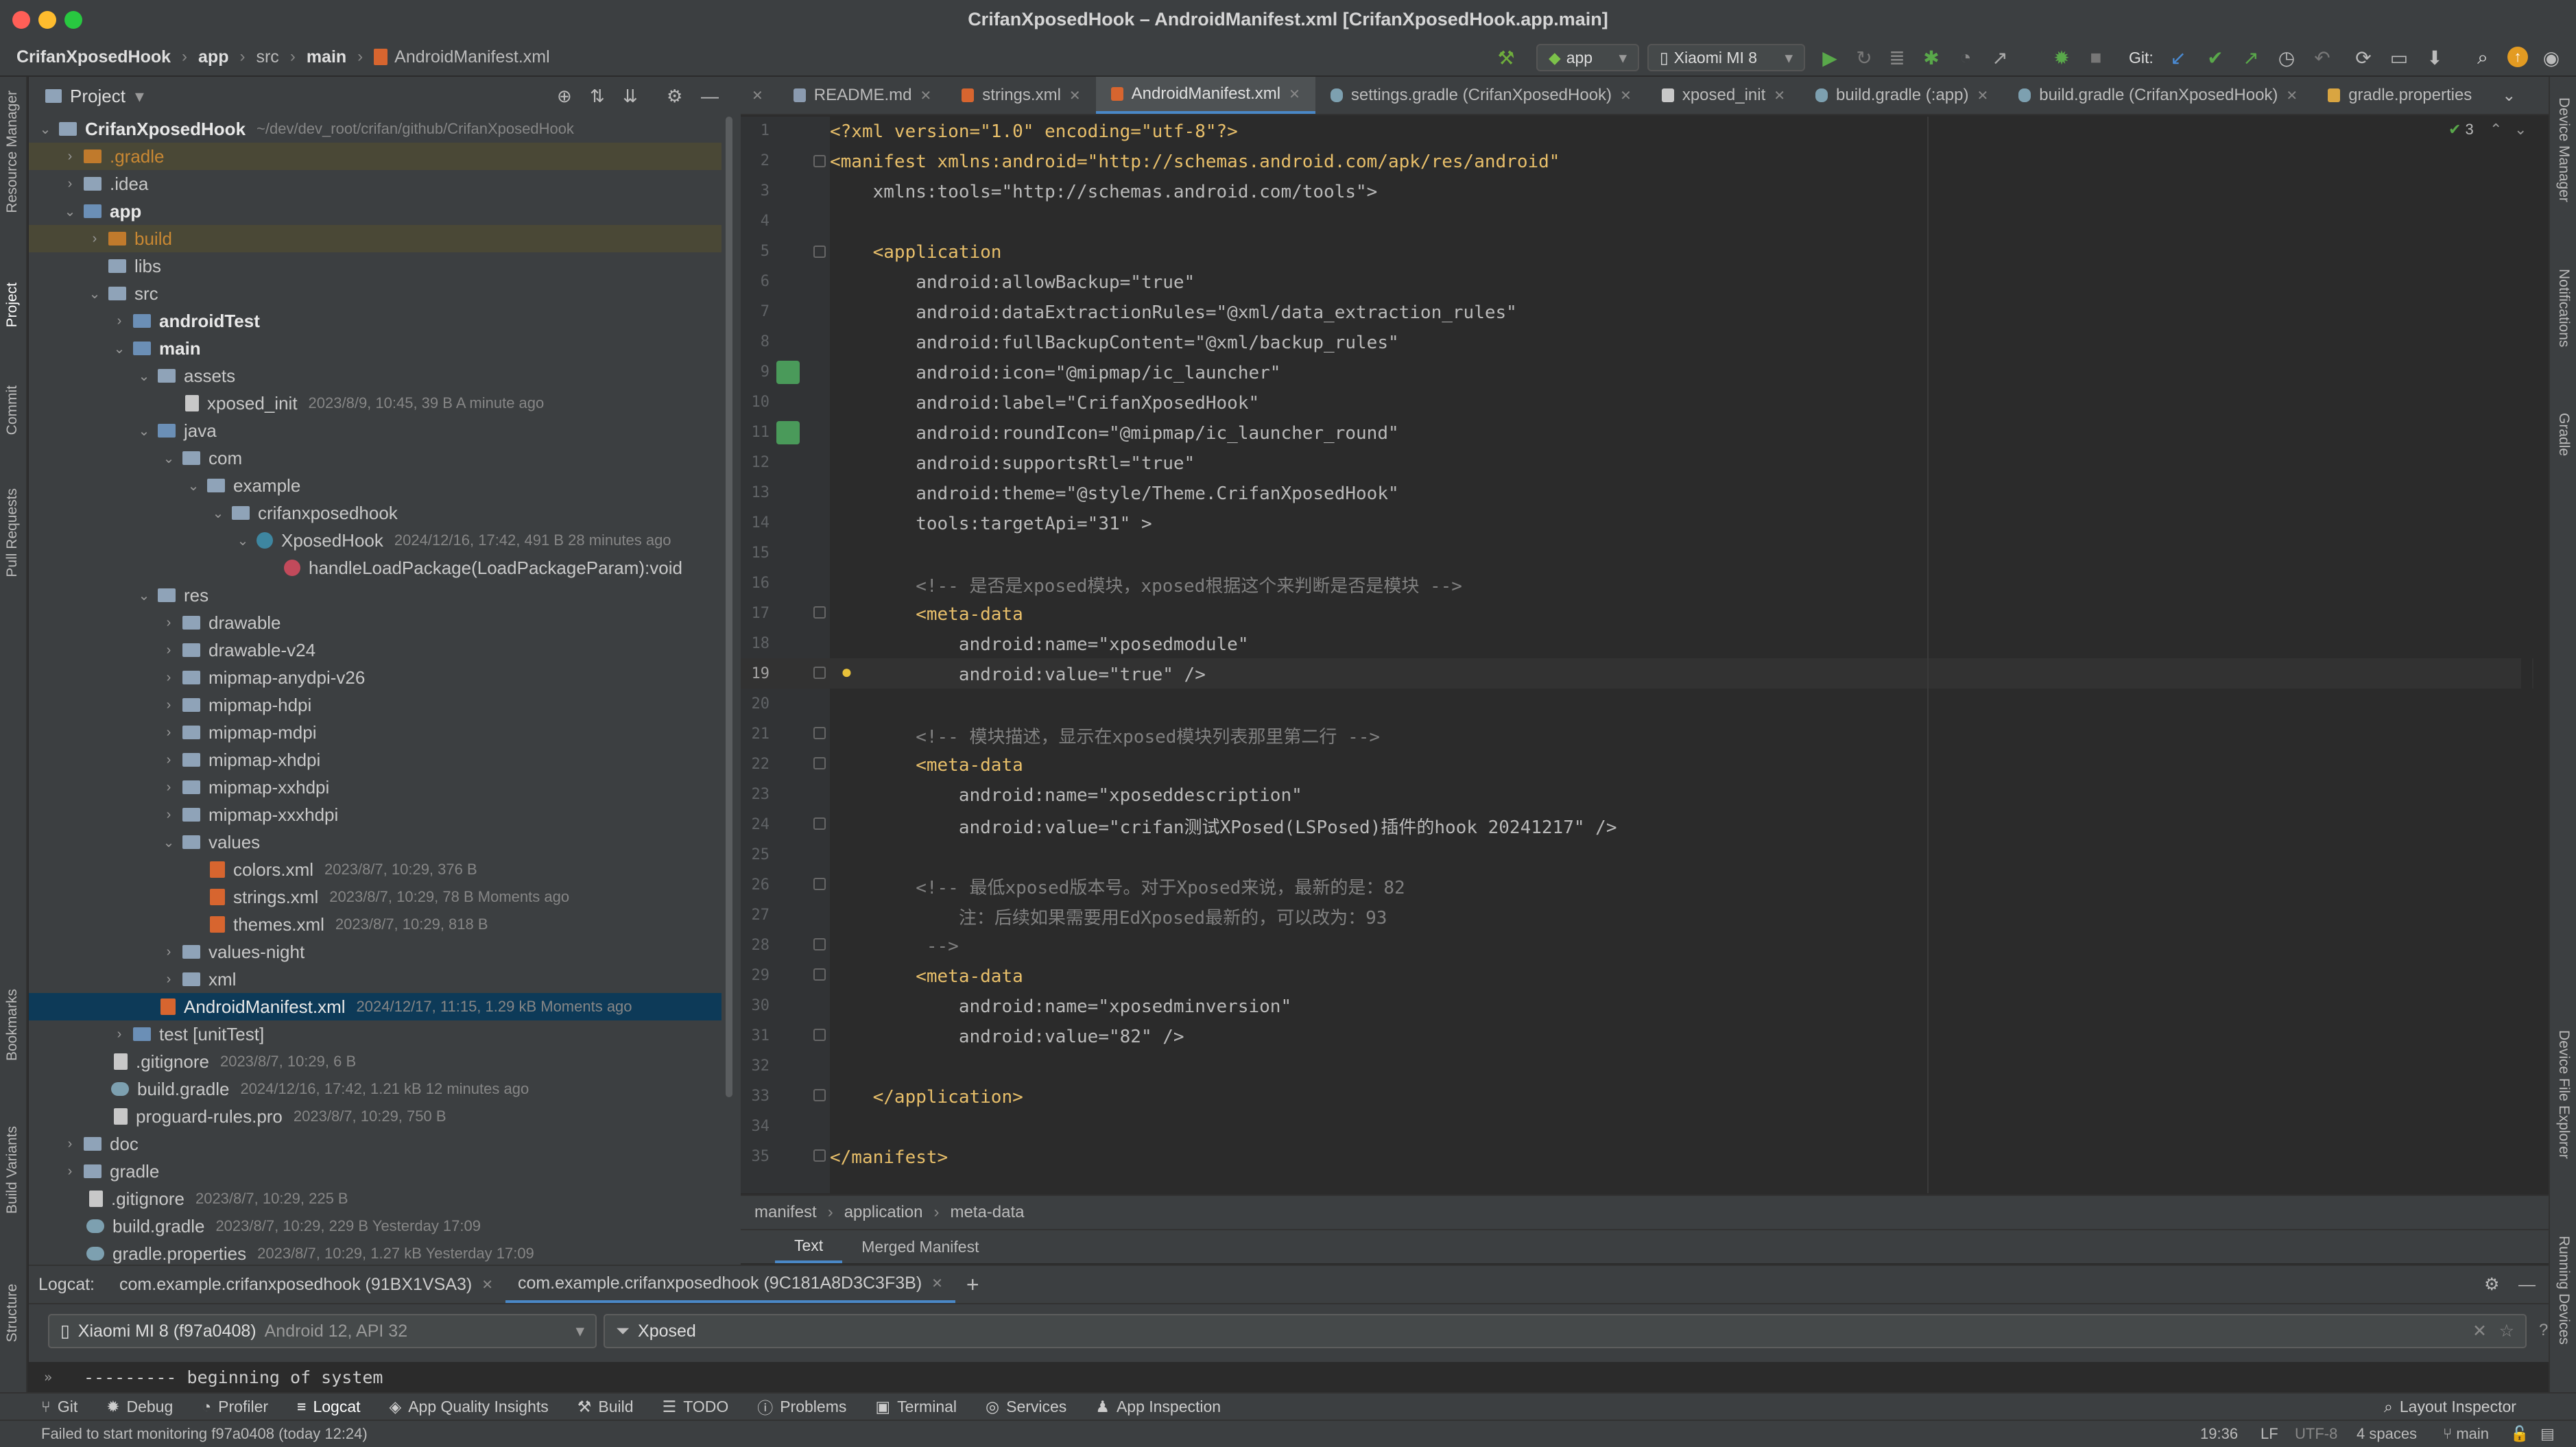 Image resolution: width=2576 pixels, height=1447 pixels. Describe the element at coordinates (2450, 1407) in the screenshot. I see `tool-layout-inspector: ⌕ Layout Inspector` at that location.